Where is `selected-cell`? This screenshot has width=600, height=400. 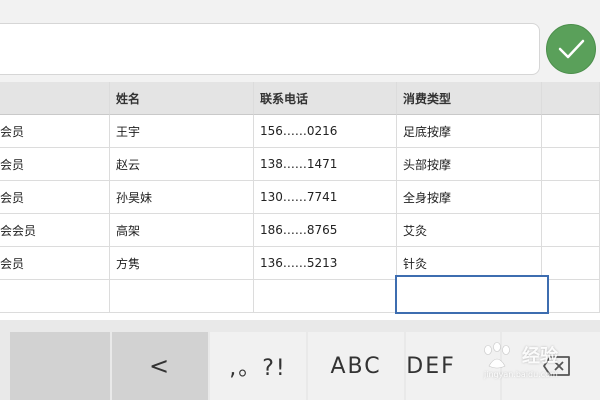
selected-cell is located at coordinates (472, 294).